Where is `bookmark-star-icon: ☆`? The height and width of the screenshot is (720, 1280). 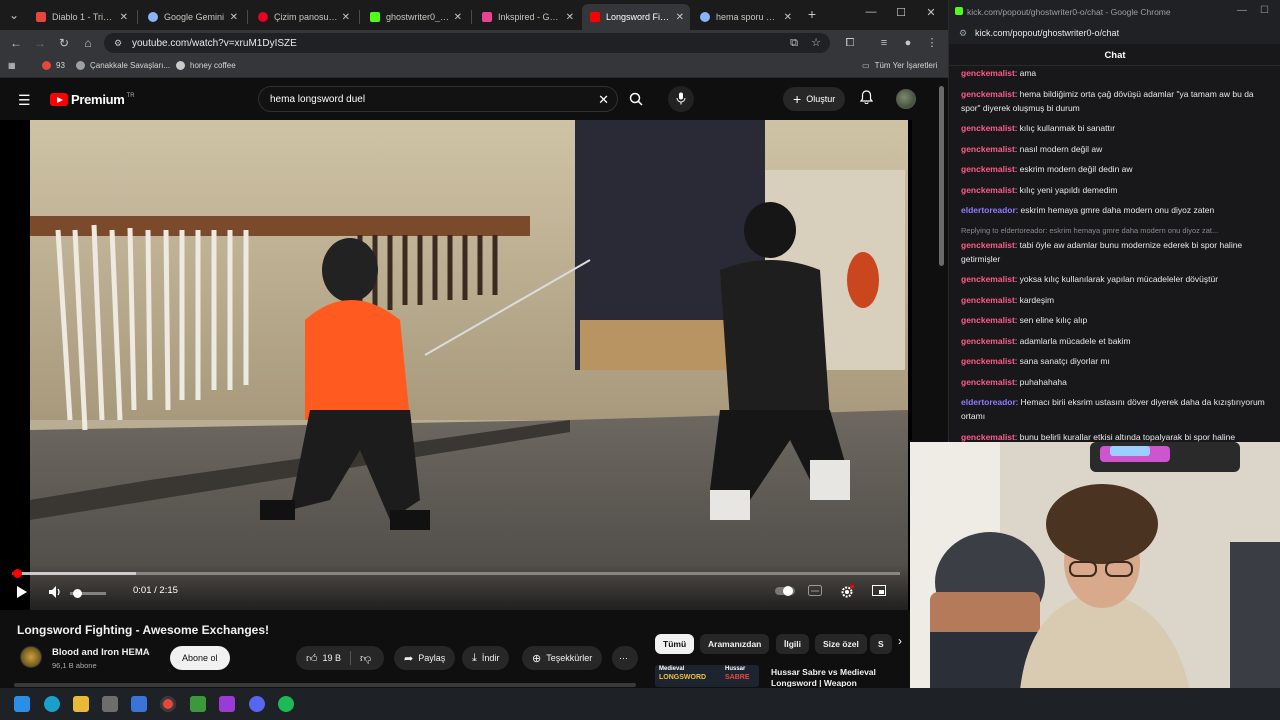
bookmark-star-icon: ☆ is located at coordinates (816, 43).